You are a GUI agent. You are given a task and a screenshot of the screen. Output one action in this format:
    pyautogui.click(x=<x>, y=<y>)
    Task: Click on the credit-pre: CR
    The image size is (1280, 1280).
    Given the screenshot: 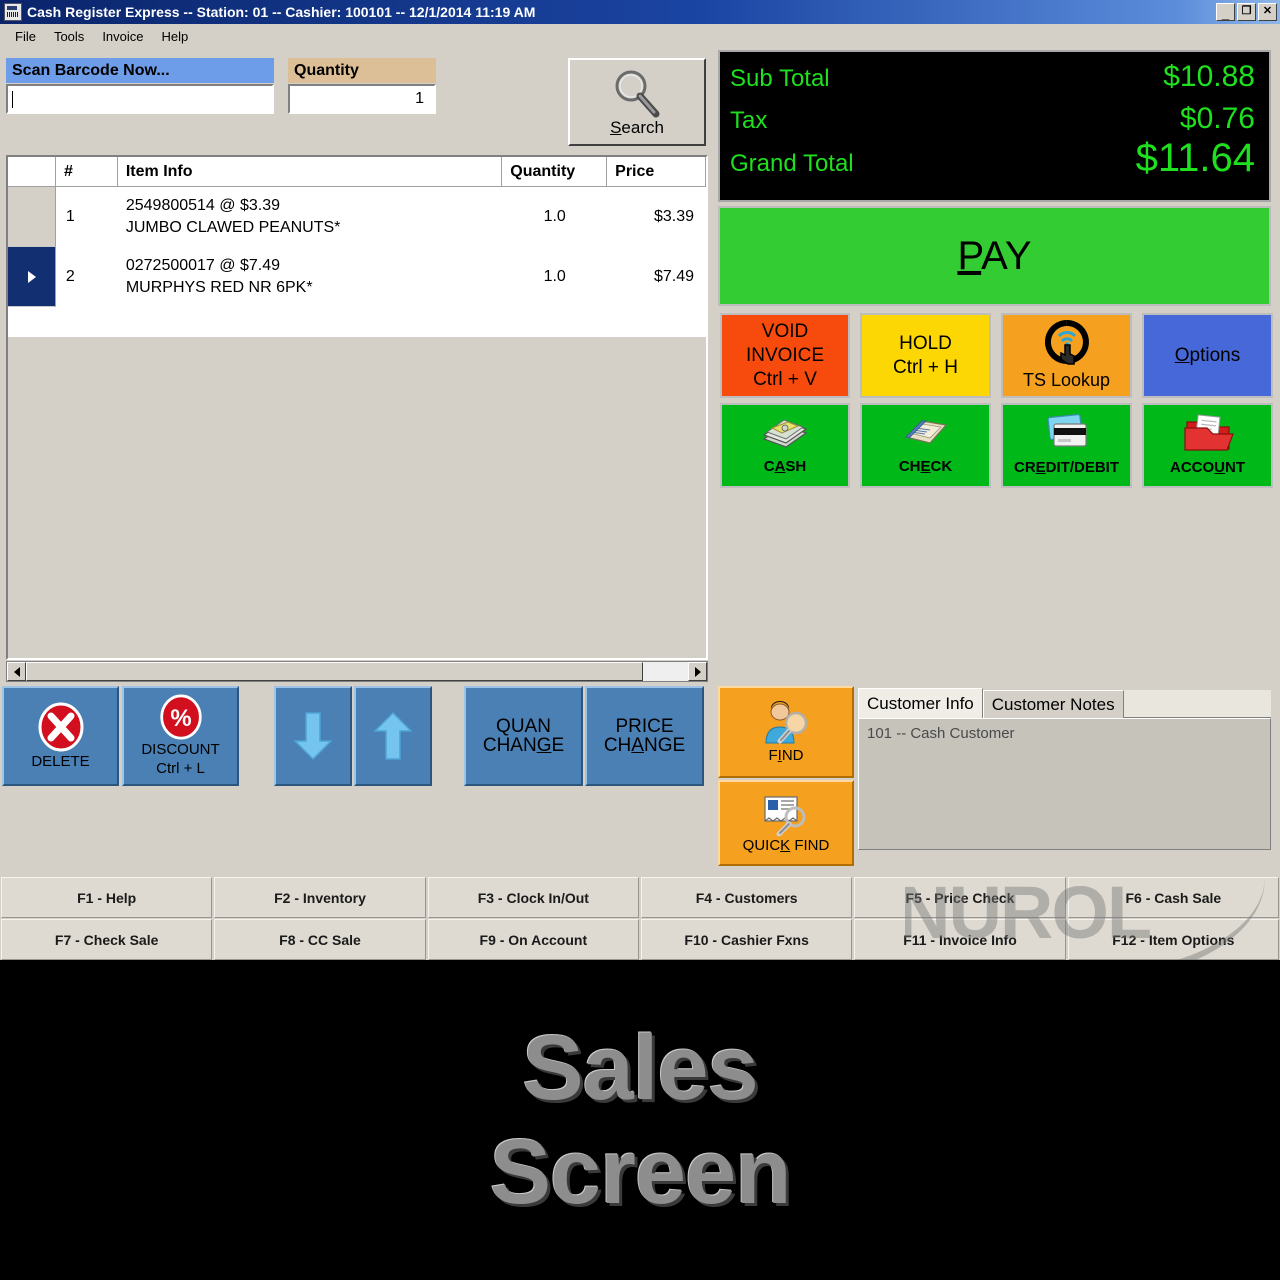 What is the action you would take?
    pyautogui.click(x=1024, y=467)
    